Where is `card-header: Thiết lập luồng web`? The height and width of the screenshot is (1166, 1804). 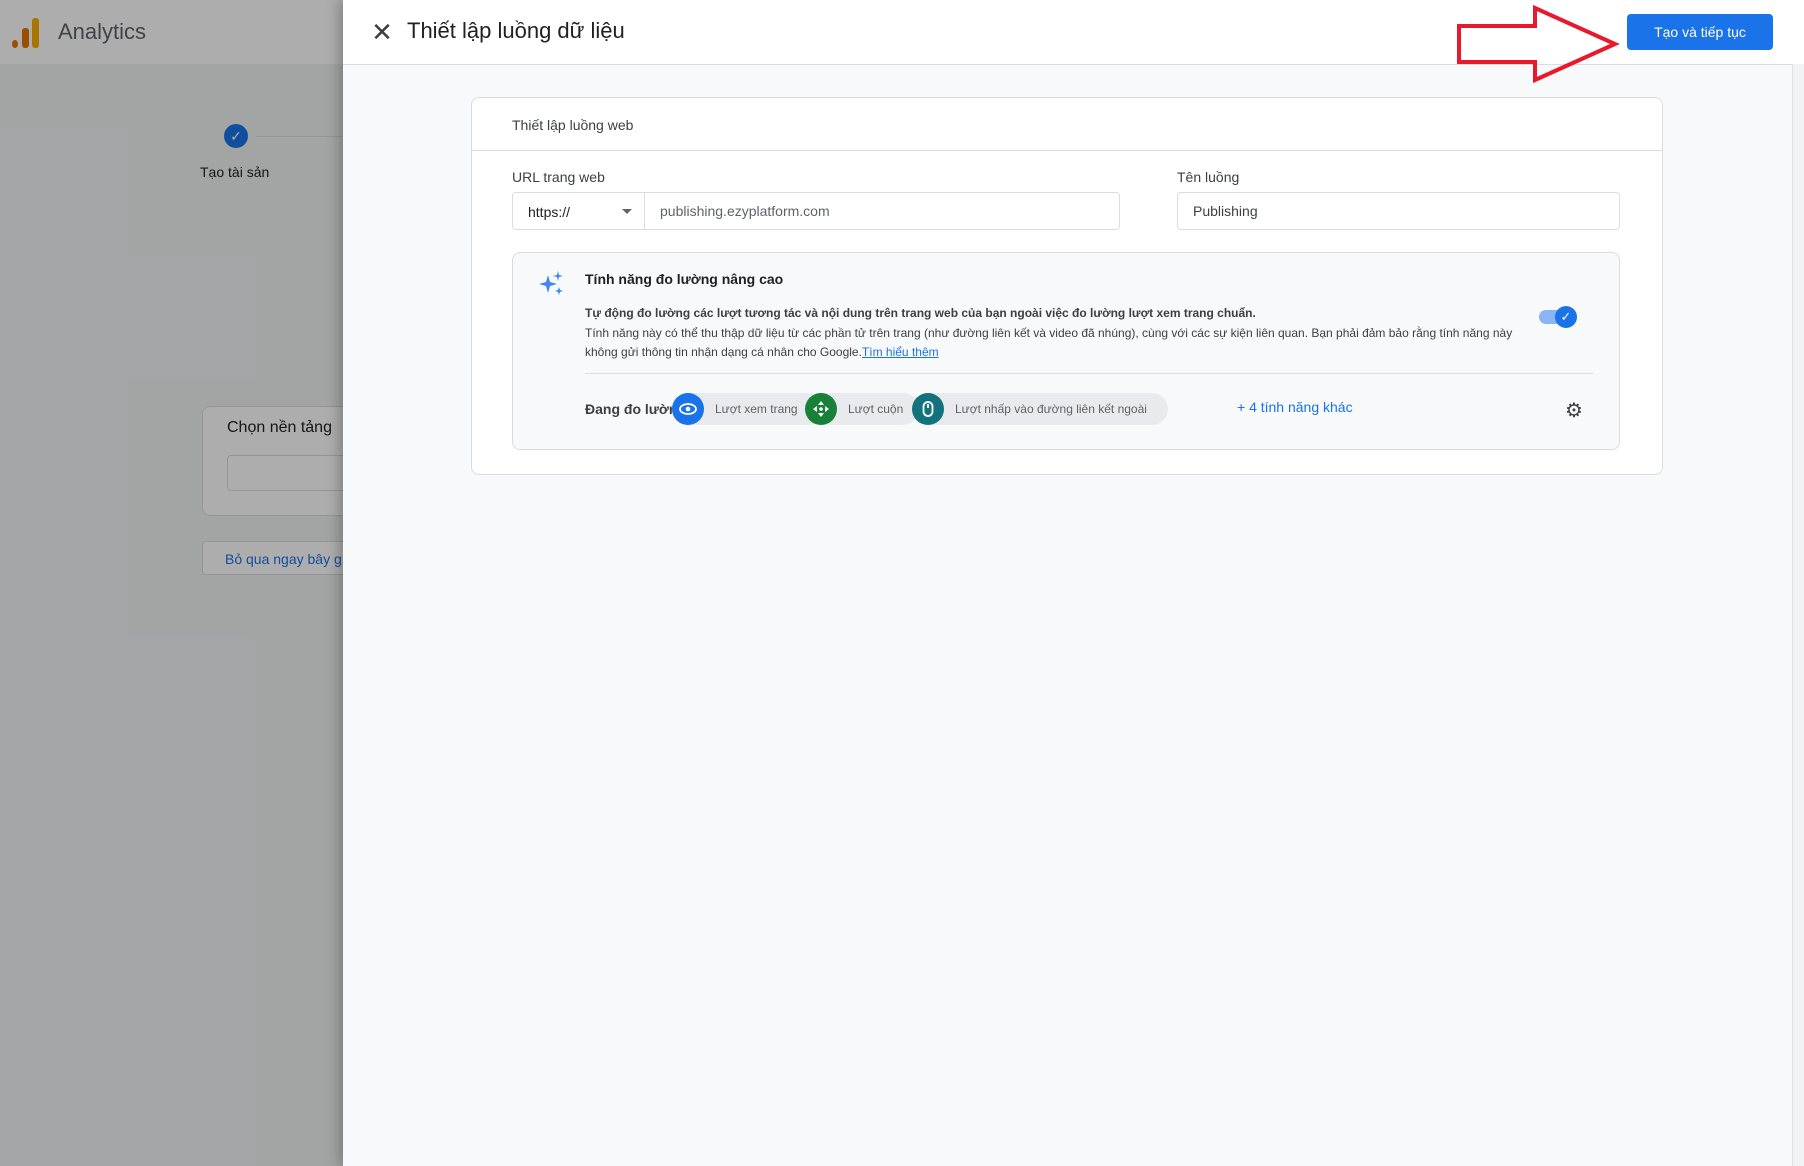
card-header: Thiết lập luồng web is located at coordinates (1067, 124).